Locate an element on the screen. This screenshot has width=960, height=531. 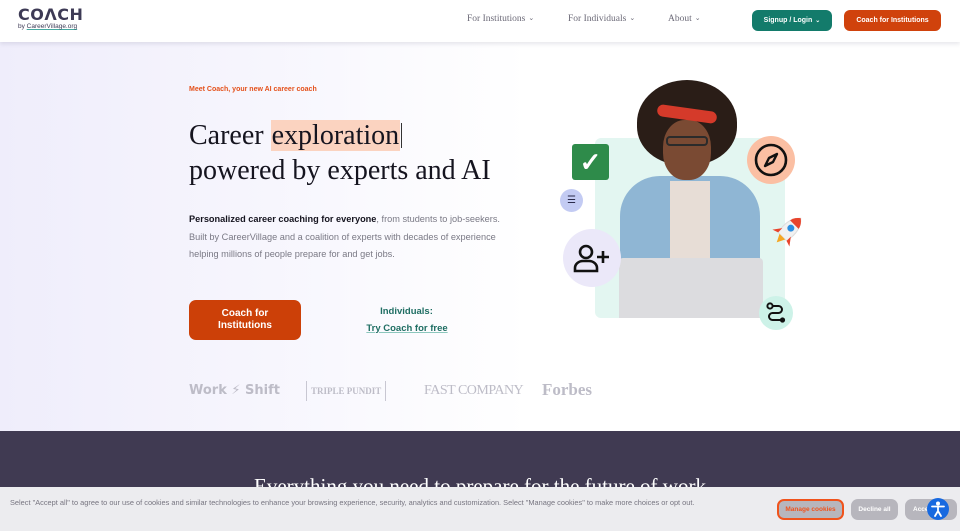
nav-label: About is located at coordinates (680, 19).